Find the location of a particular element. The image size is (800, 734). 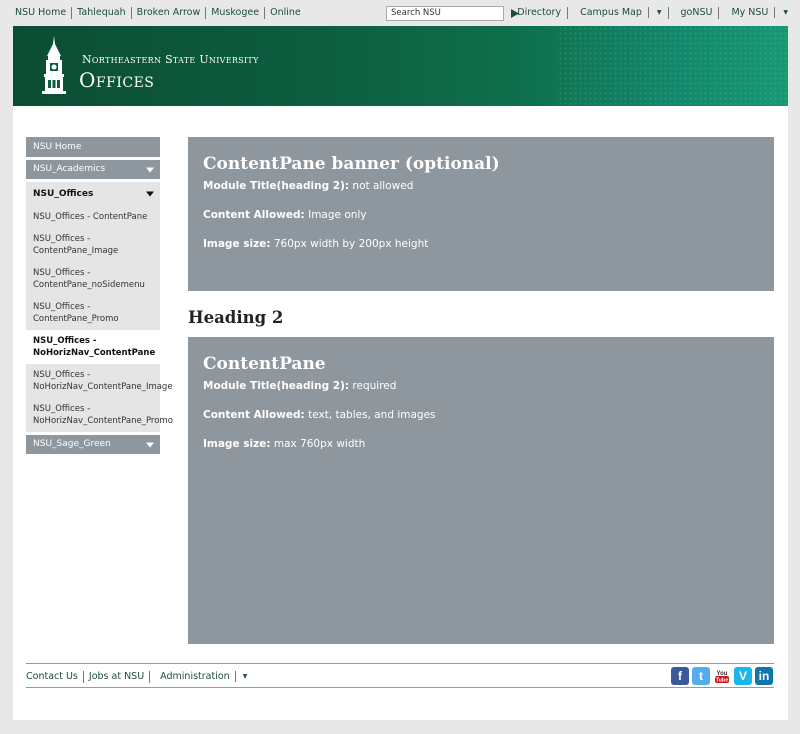

info-value: 760px width by 200px height is located at coordinates (351, 244).